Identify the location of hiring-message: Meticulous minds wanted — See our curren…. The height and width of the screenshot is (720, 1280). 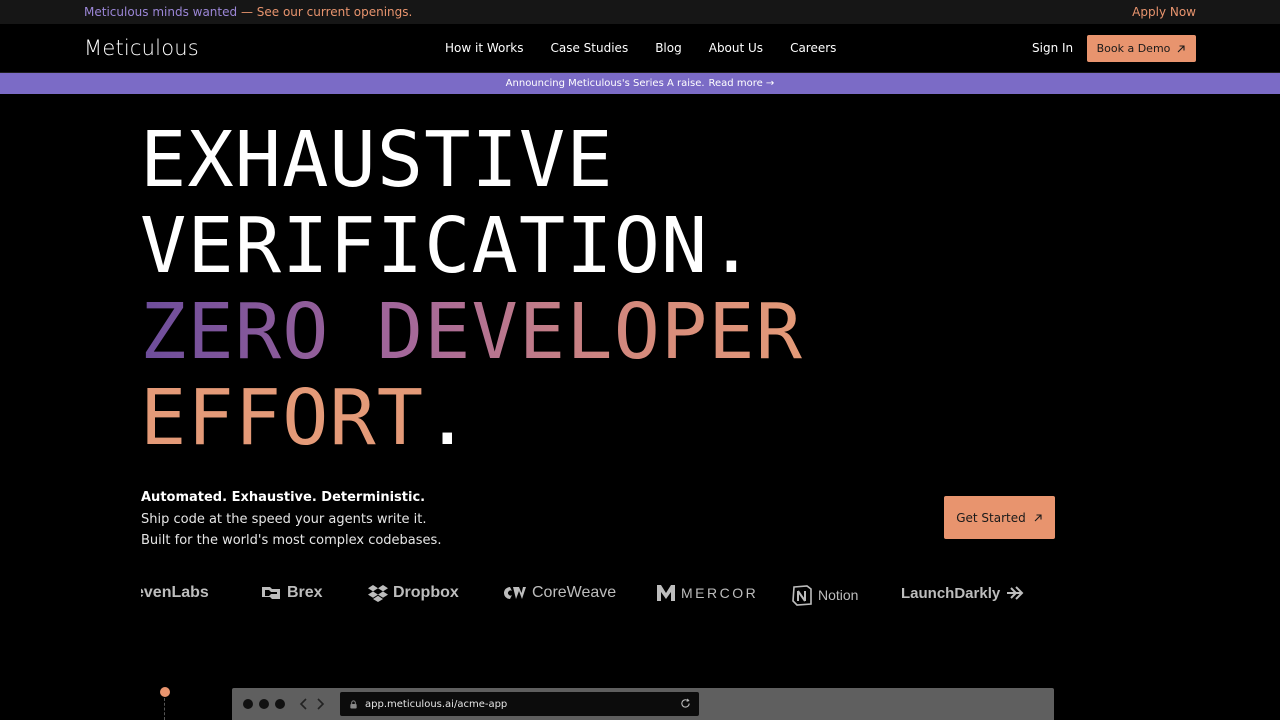
(248, 12).